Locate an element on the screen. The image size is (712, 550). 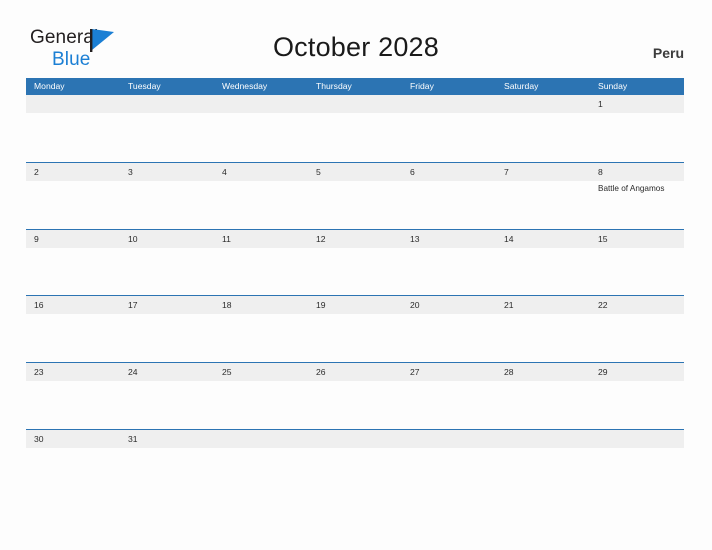
day-number: 9 is located at coordinates (36, 238).